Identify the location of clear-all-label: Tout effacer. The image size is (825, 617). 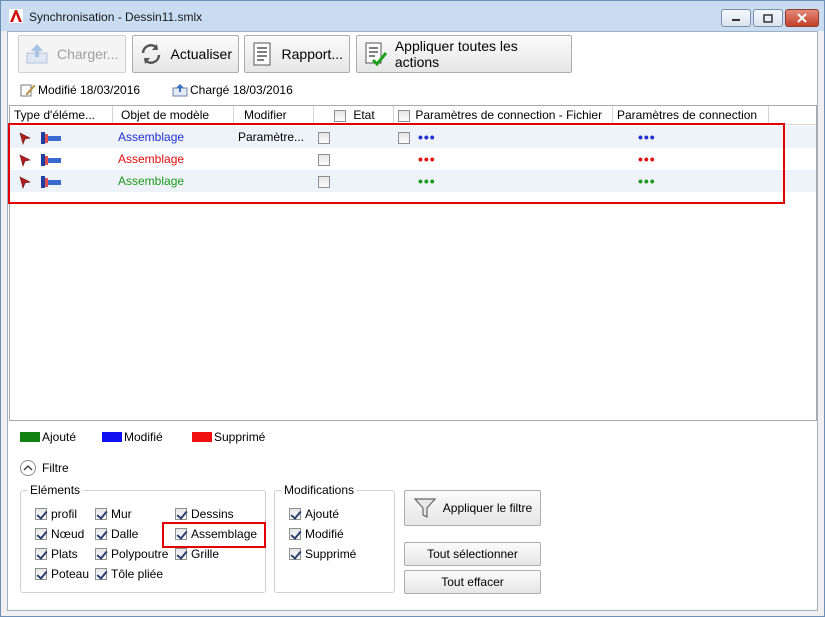
(472, 582).